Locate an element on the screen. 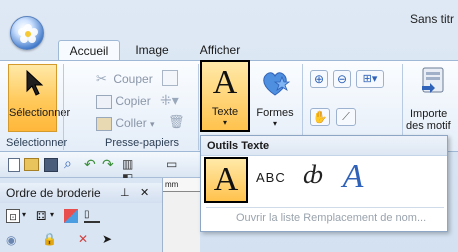 The image size is (458, 252). lock-icon: 🔒 is located at coordinates (49, 239).